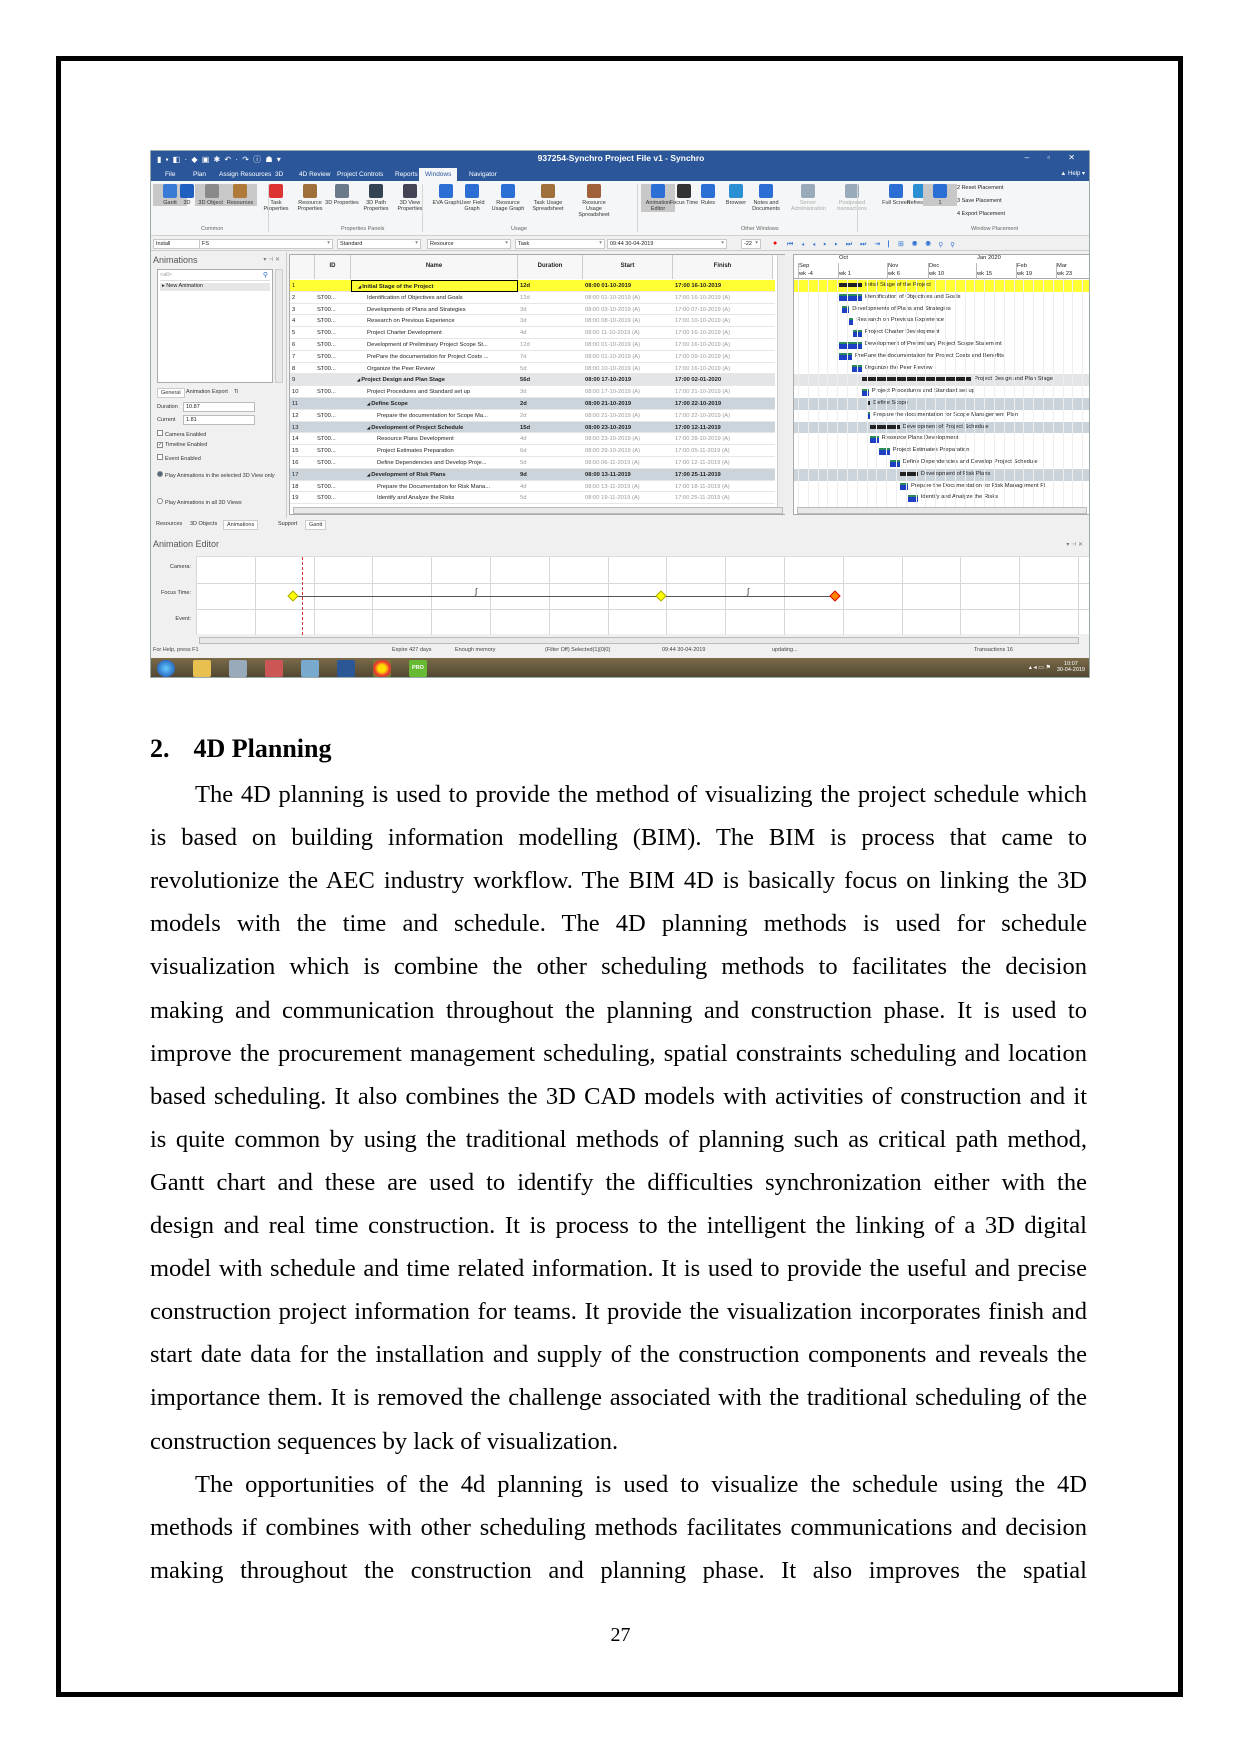  What do you see at coordinates (287, 524) in the screenshot?
I see `bottom-tab-support: Support` at bounding box center [287, 524].